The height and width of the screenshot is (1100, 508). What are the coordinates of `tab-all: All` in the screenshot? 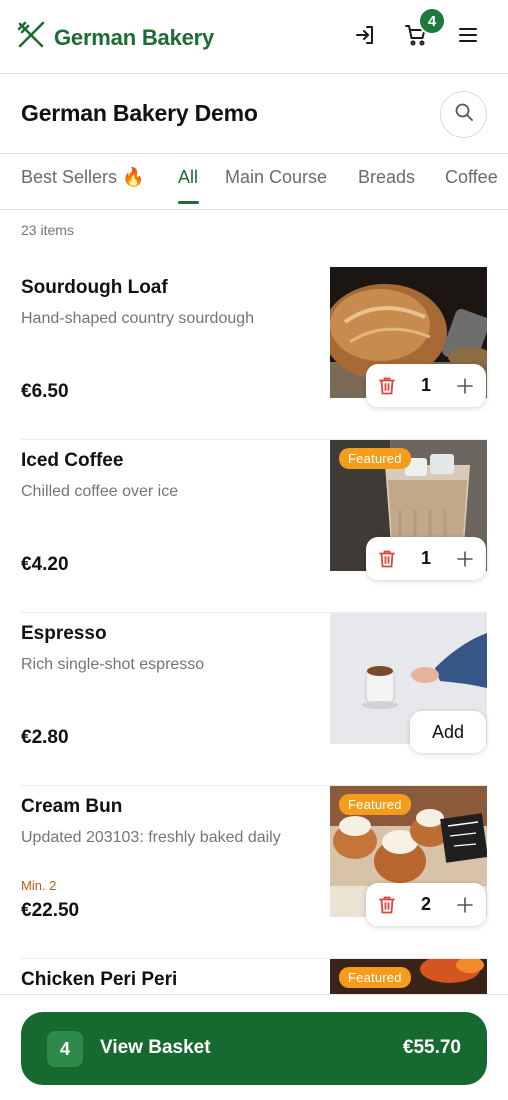 It's located at (188, 177).